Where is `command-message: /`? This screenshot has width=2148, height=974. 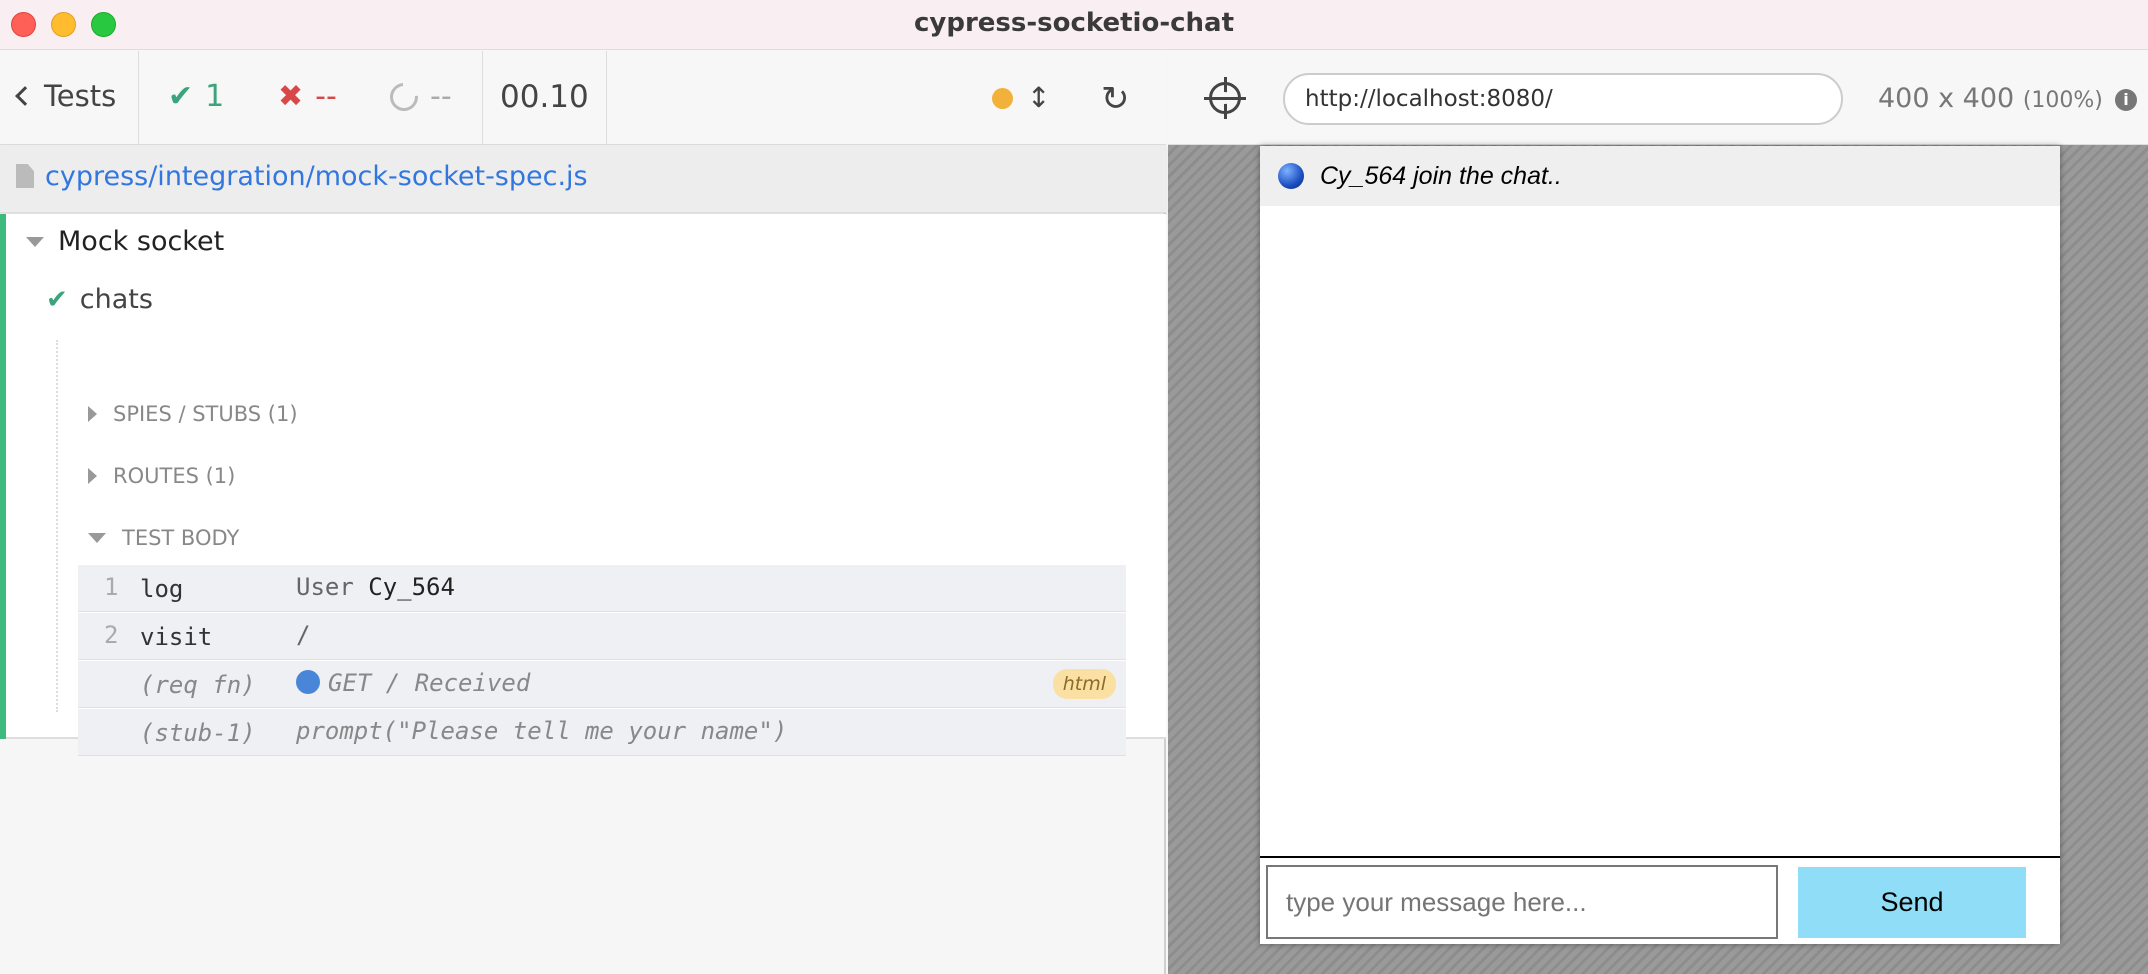 command-message: / is located at coordinates (303, 635).